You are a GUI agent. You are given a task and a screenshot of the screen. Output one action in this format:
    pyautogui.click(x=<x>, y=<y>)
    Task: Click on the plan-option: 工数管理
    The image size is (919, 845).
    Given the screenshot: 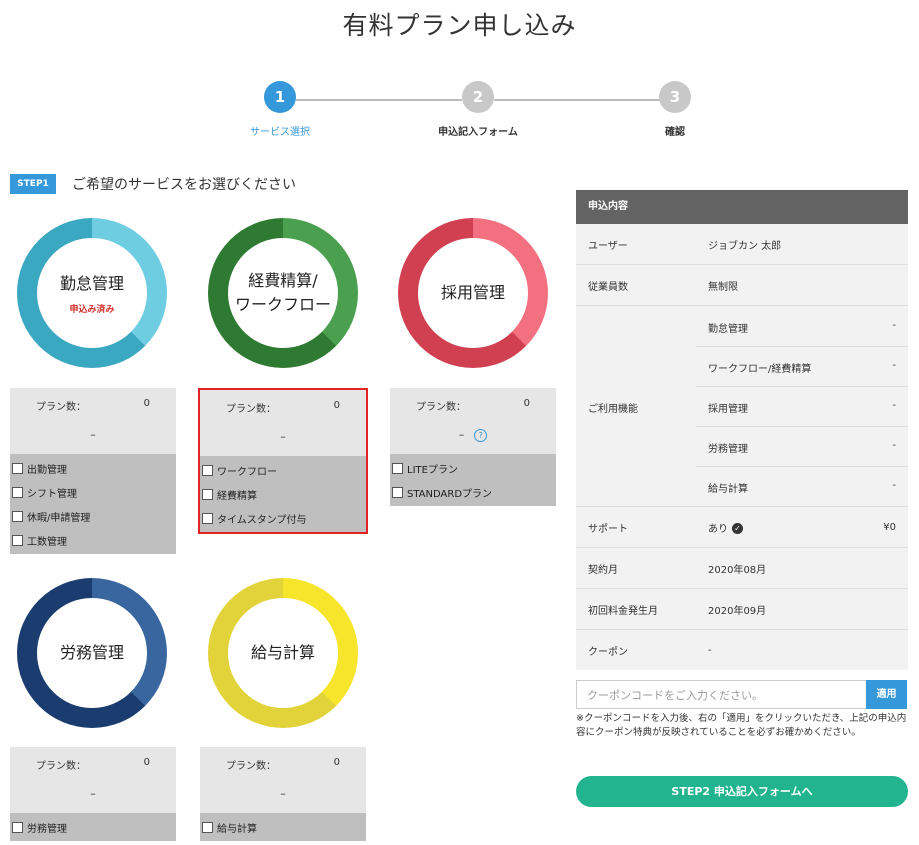 What is the action you would take?
    pyautogui.click(x=93, y=540)
    